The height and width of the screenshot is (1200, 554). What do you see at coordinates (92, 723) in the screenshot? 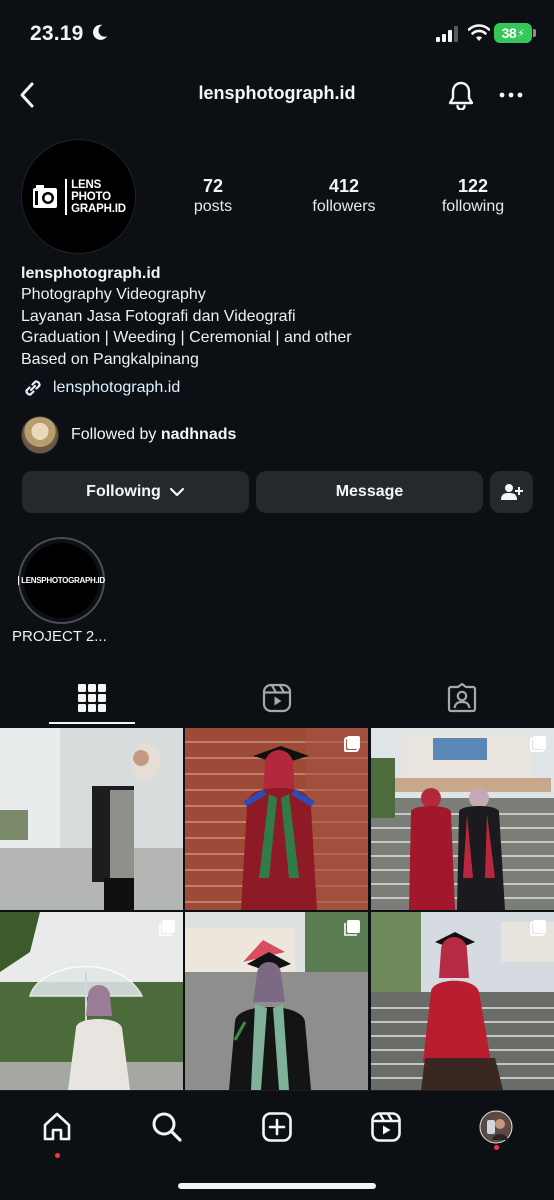
I see `active-tab-indicator` at bounding box center [92, 723].